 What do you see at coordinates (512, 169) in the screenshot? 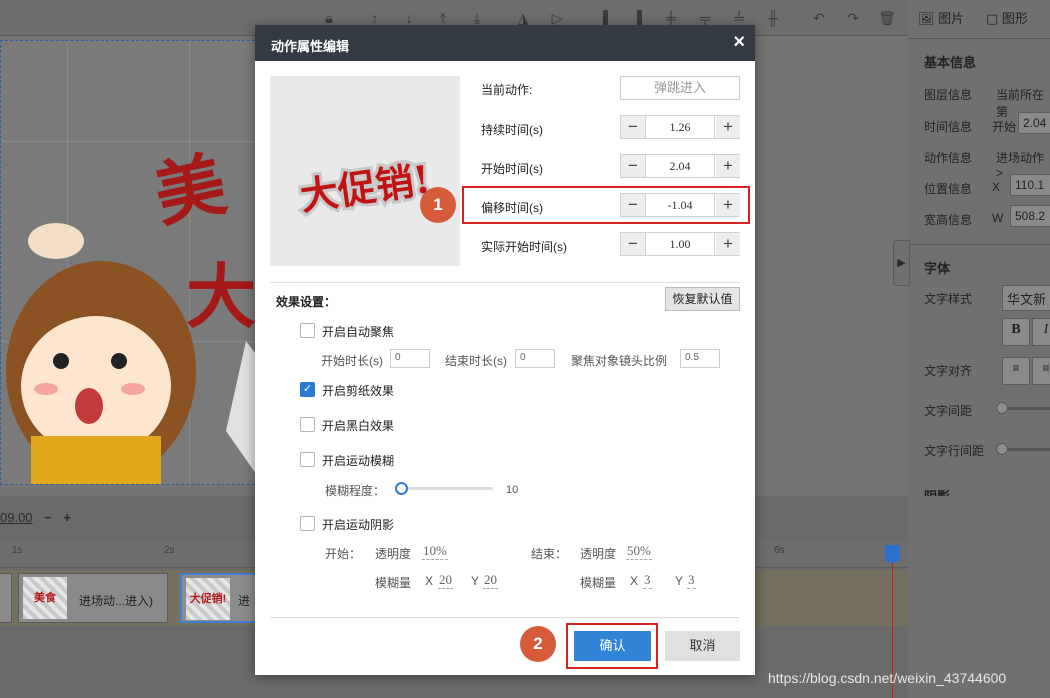
I see `start-time-label: 开始时间(s)` at bounding box center [512, 169].